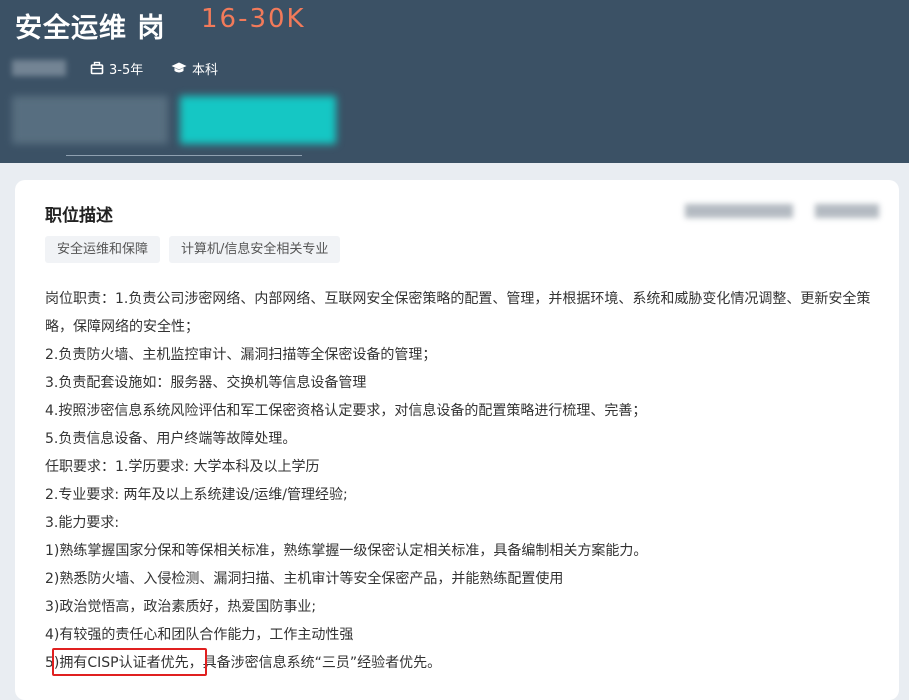  What do you see at coordinates (205, 70) in the screenshot?
I see `education-text: 本科` at bounding box center [205, 70].